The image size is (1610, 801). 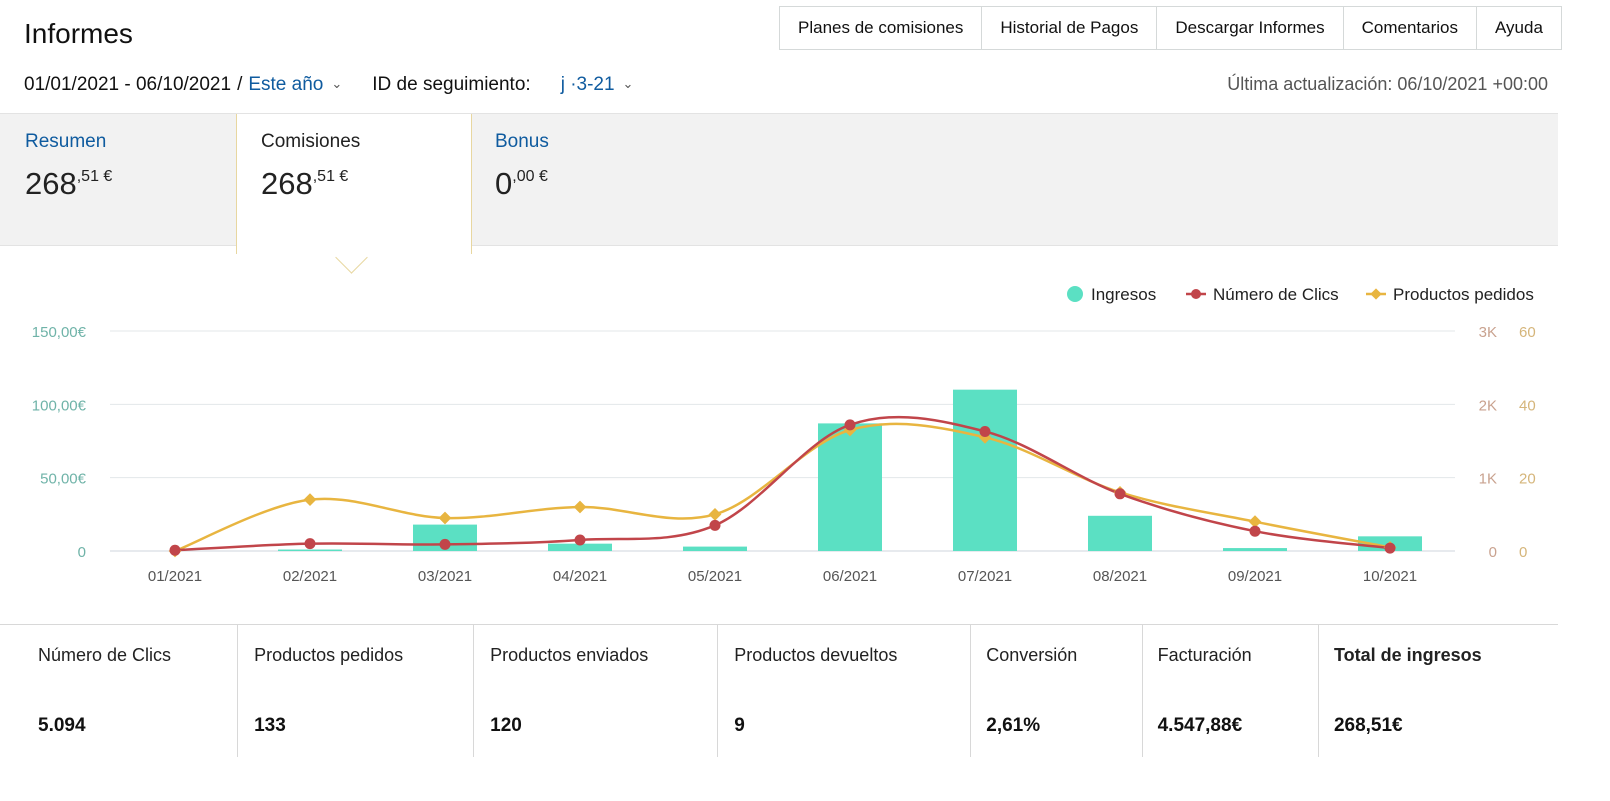 What do you see at coordinates (1527, 332) in the screenshot?
I see `right-axis-tick: 60` at bounding box center [1527, 332].